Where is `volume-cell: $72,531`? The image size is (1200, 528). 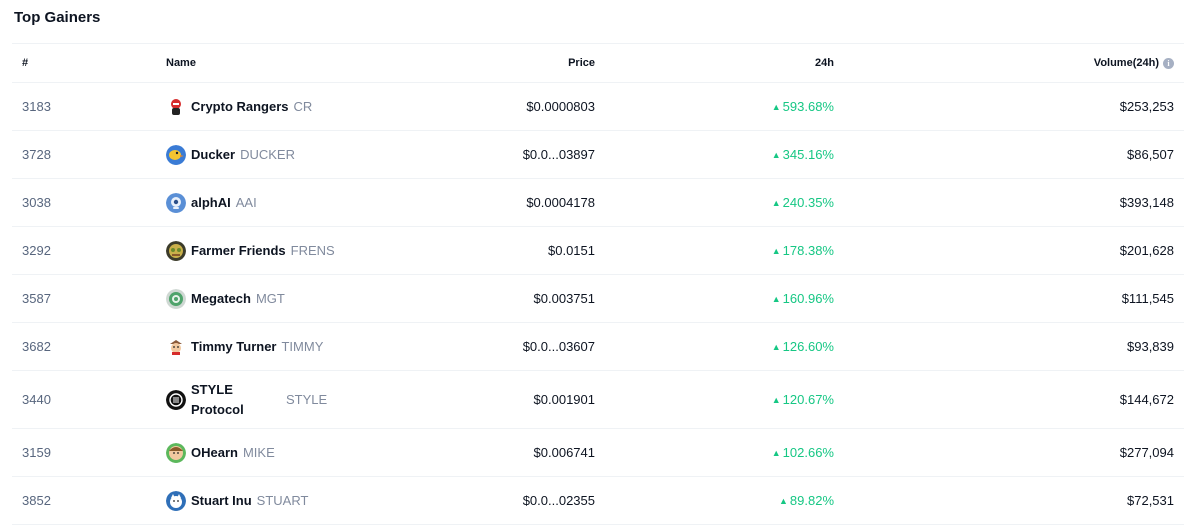
volume-cell: $72,531 is located at coordinates (1150, 500).